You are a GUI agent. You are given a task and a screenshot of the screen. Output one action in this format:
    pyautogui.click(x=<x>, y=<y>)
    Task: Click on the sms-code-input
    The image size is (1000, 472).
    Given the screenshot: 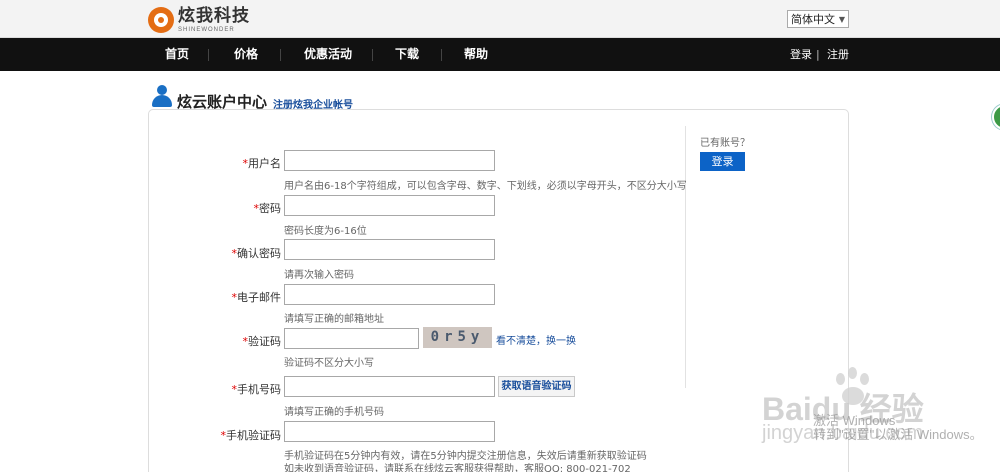 What is the action you would take?
    pyautogui.click(x=389, y=431)
    